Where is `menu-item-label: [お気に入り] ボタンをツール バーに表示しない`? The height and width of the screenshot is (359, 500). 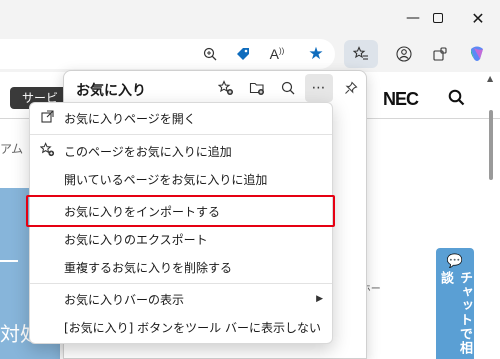 menu-item-label: [お気に入り] ボタンをツール バーに表示しない is located at coordinates (192, 327).